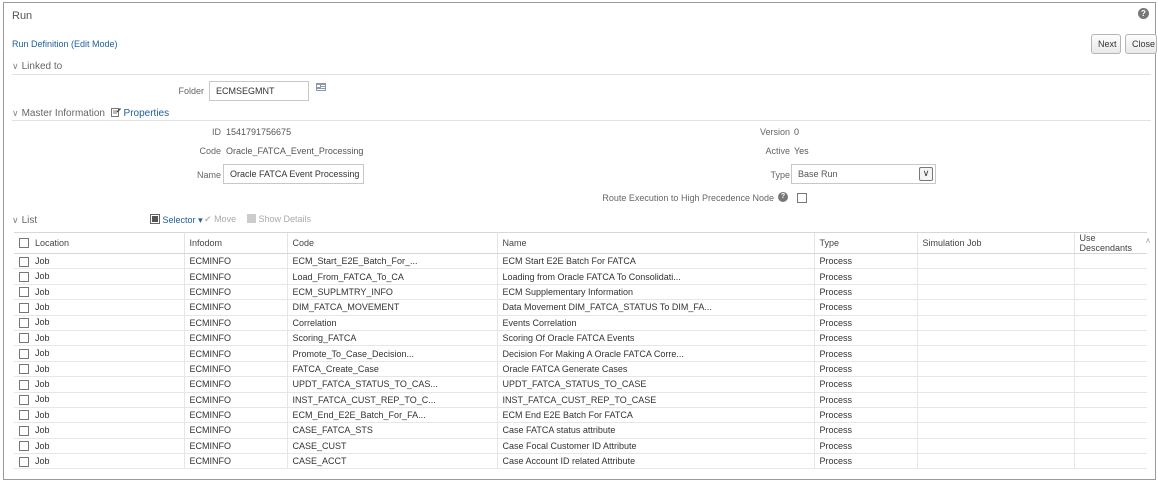  What do you see at coordinates (926, 174) in the screenshot?
I see `chevron-down-icon: ∨` at bounding box center [926, 174].